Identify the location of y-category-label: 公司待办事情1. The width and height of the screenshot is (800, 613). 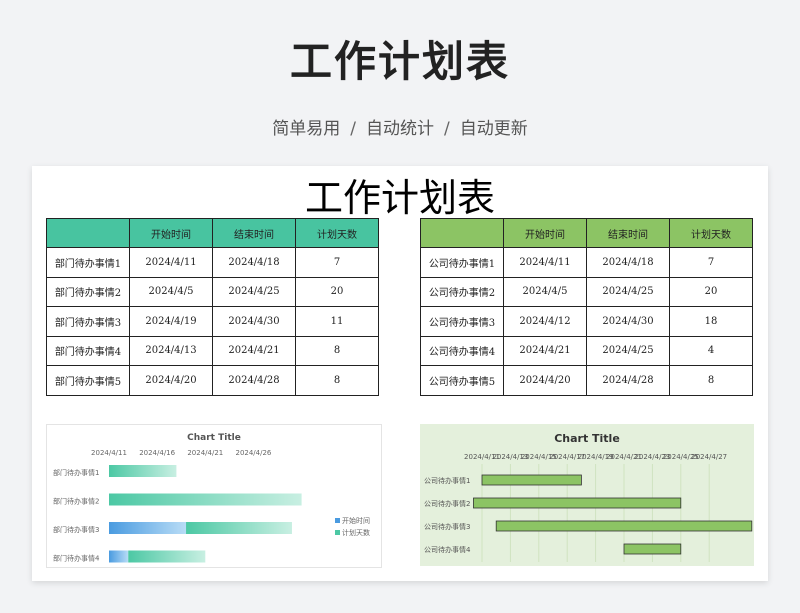
(447, 480).